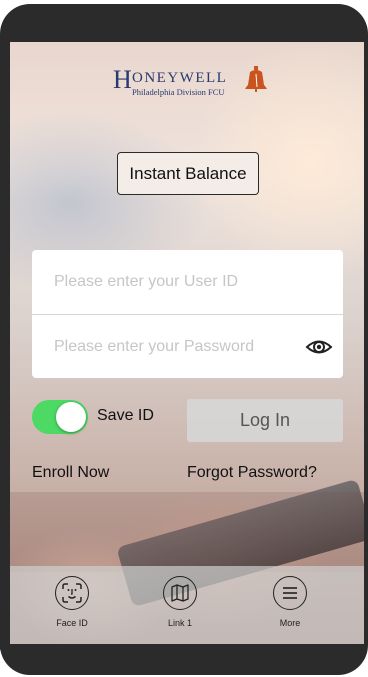  Describe the element at coordinates (71, 417) in the screenshot. I see `toggle-knob` at that location.